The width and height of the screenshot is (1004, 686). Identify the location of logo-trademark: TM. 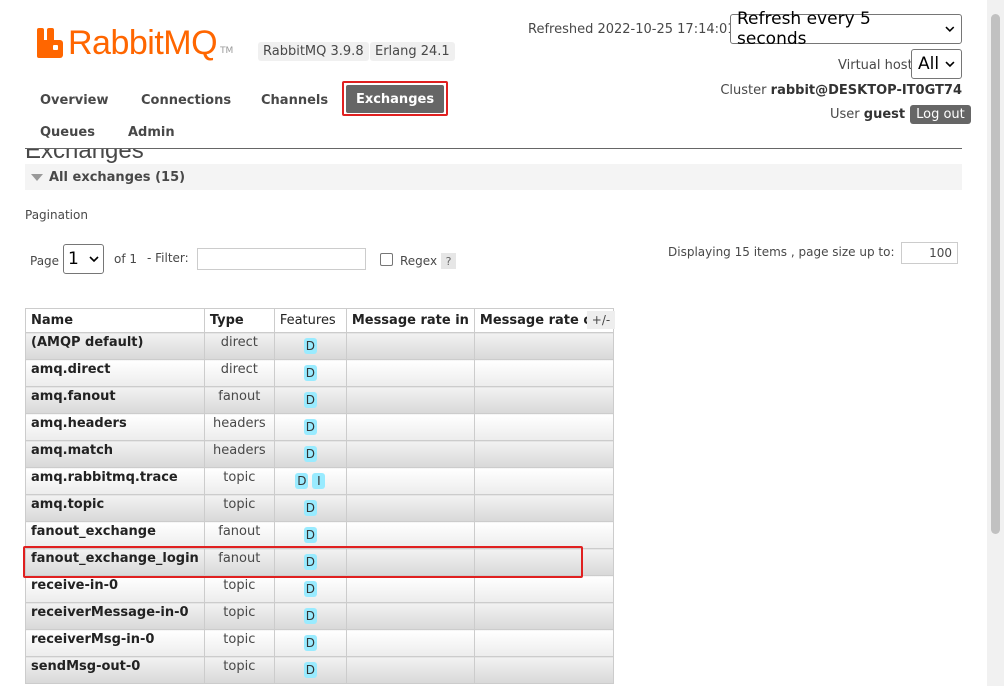
(227, 51).